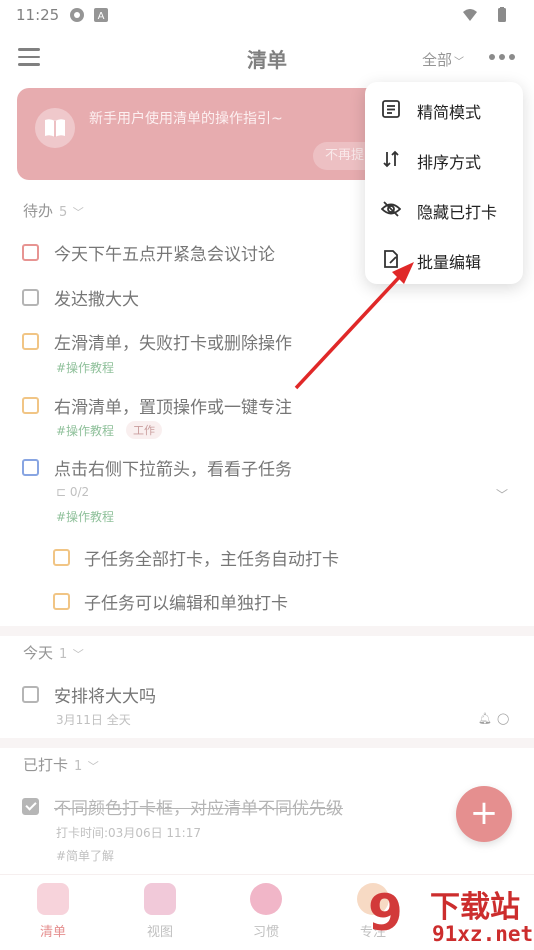 The image size is (534, 950). I want to click on task-tag: #简单了解, so click(85, 856).